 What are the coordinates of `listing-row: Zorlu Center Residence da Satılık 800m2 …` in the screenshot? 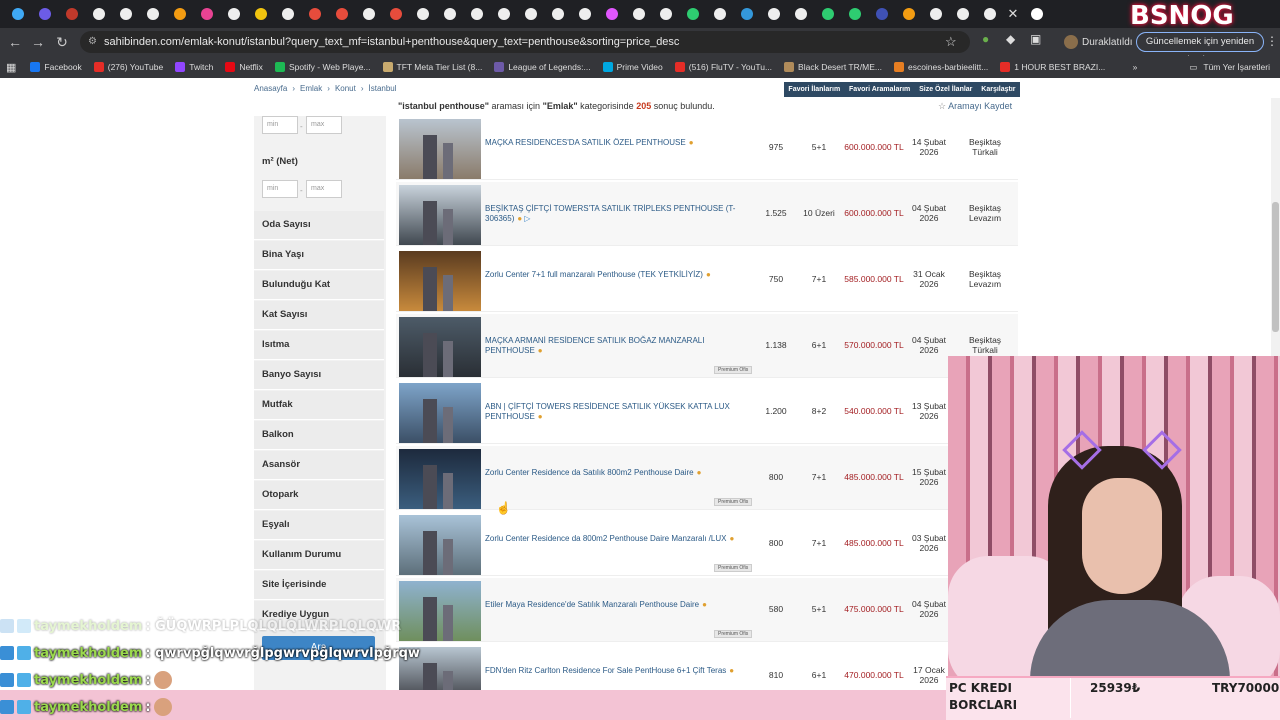 It's located at (707, 478).